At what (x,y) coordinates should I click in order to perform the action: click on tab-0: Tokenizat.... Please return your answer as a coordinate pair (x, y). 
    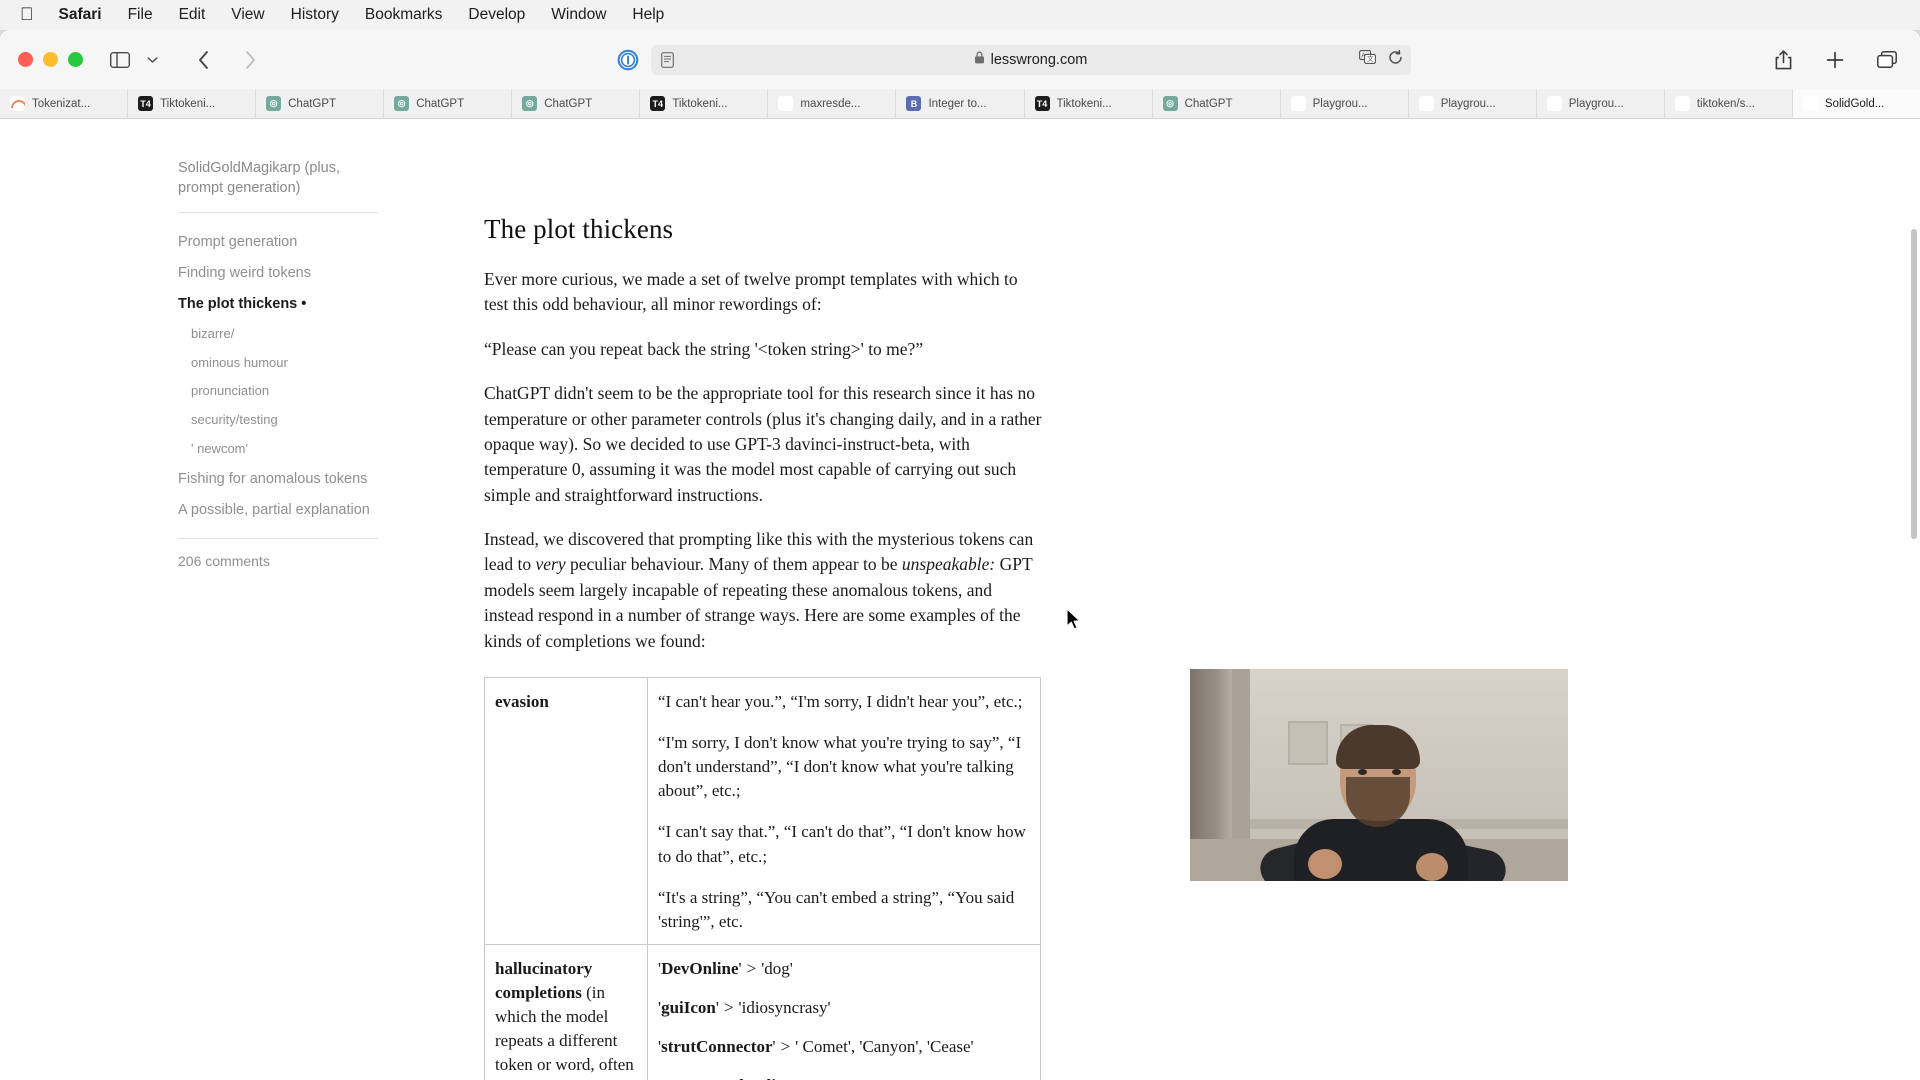
    Looking at the image, I should click on (64, 103).